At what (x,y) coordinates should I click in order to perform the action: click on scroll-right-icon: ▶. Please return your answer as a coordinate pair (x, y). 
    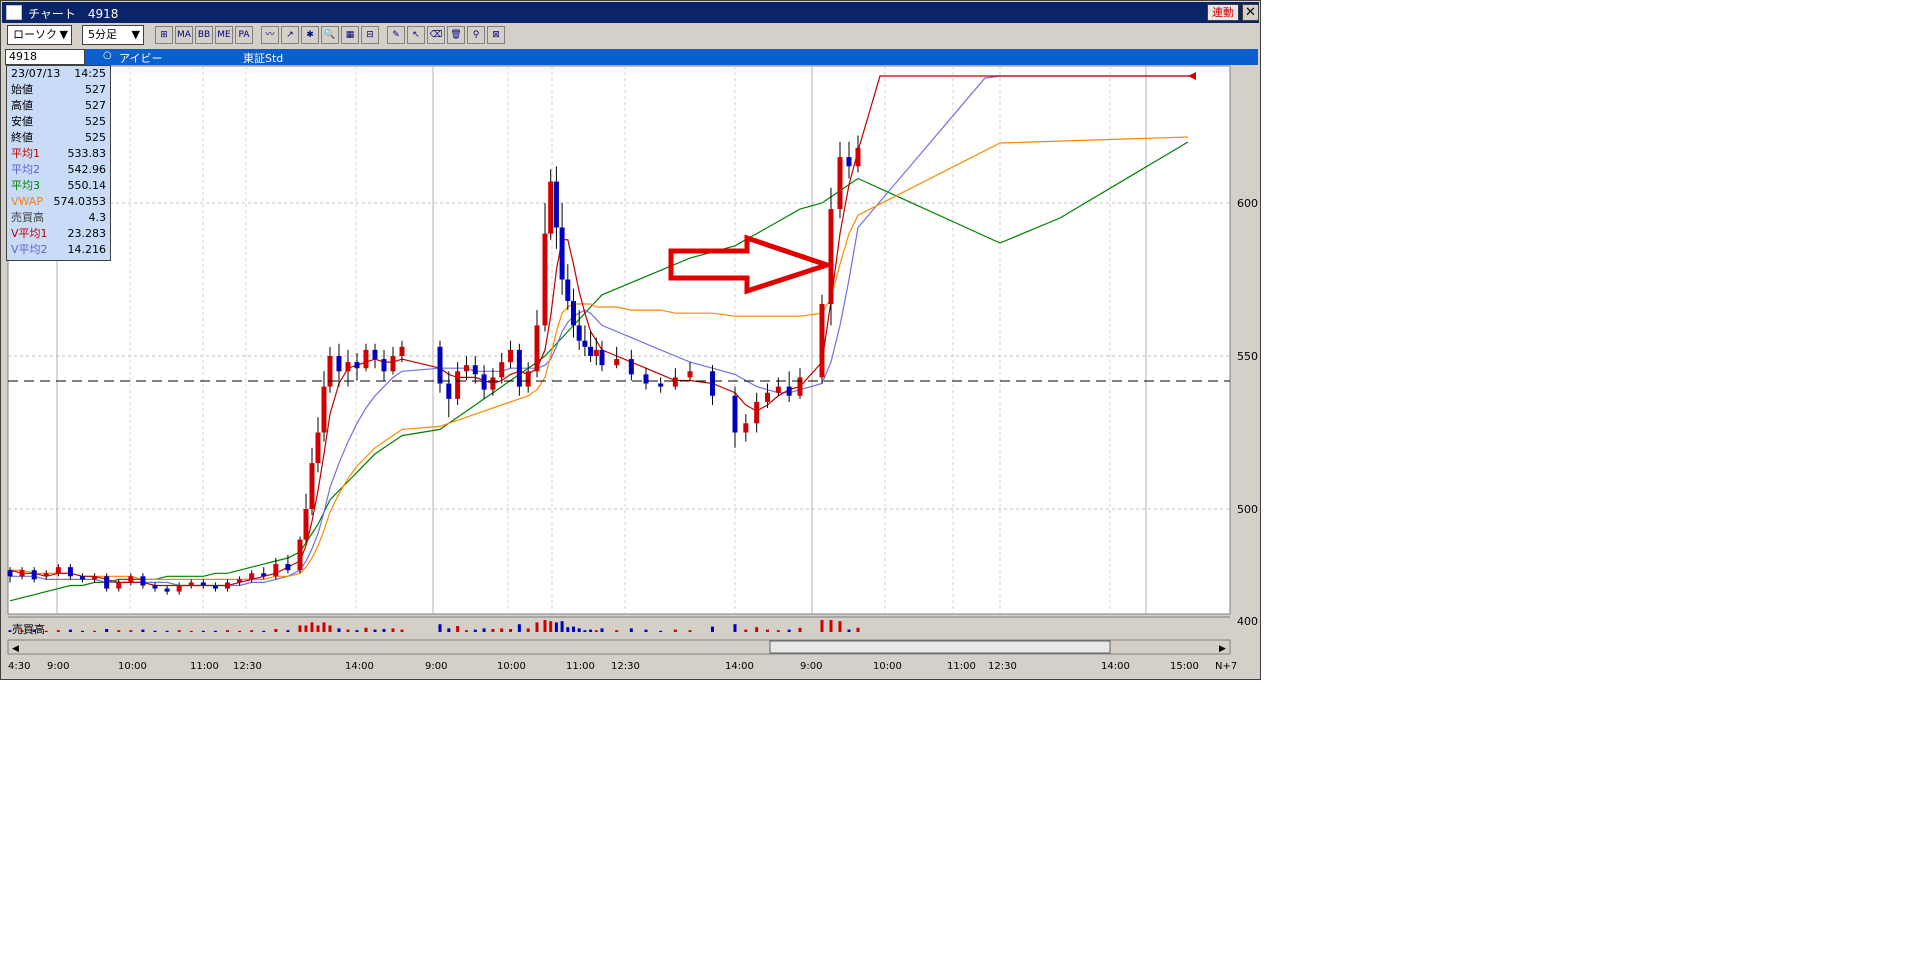
    Looking at the image, I should click on (1222, 649).